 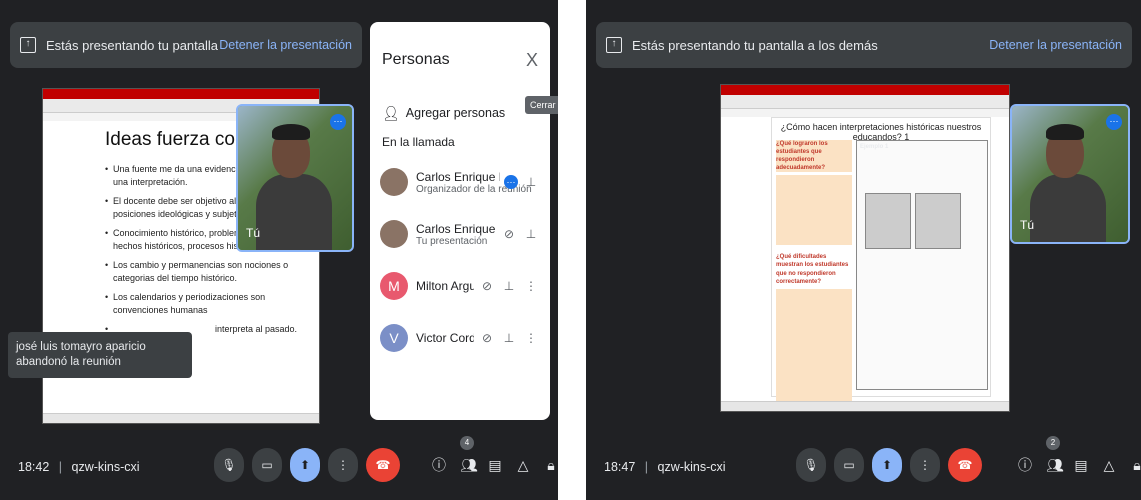 What do you see at coordinates (874, 147) in the screenshot?
I see `worksheet-example-label: Ejemplo 1` at bounding box center [874, 147].